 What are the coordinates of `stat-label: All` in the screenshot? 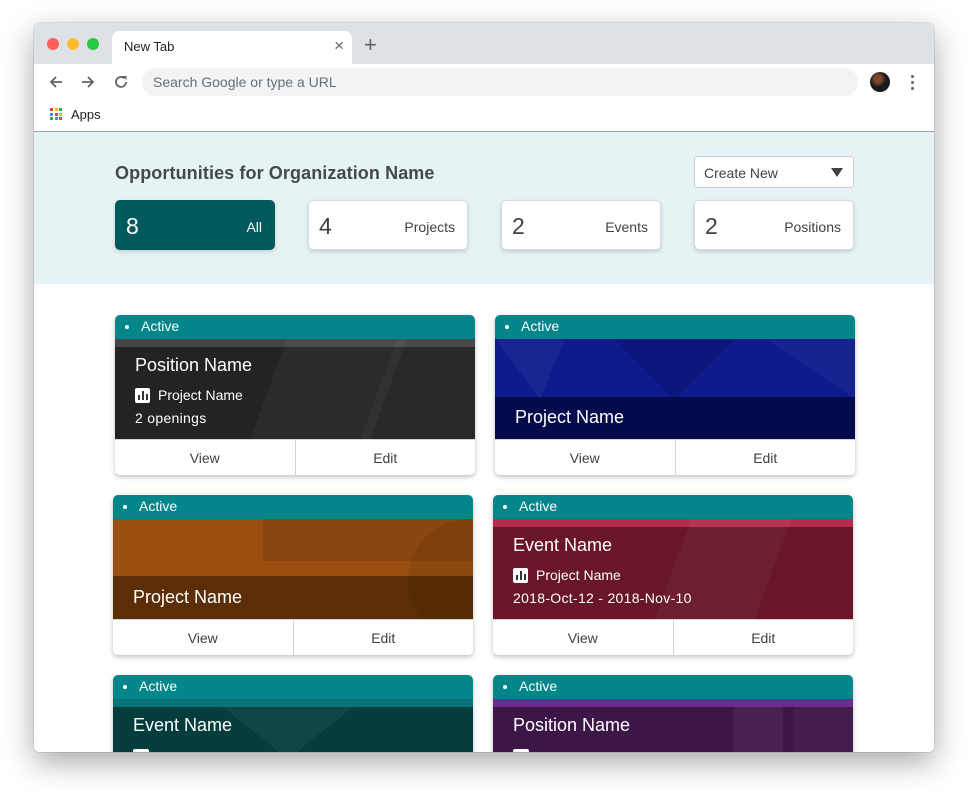 It's located at (254, 227).